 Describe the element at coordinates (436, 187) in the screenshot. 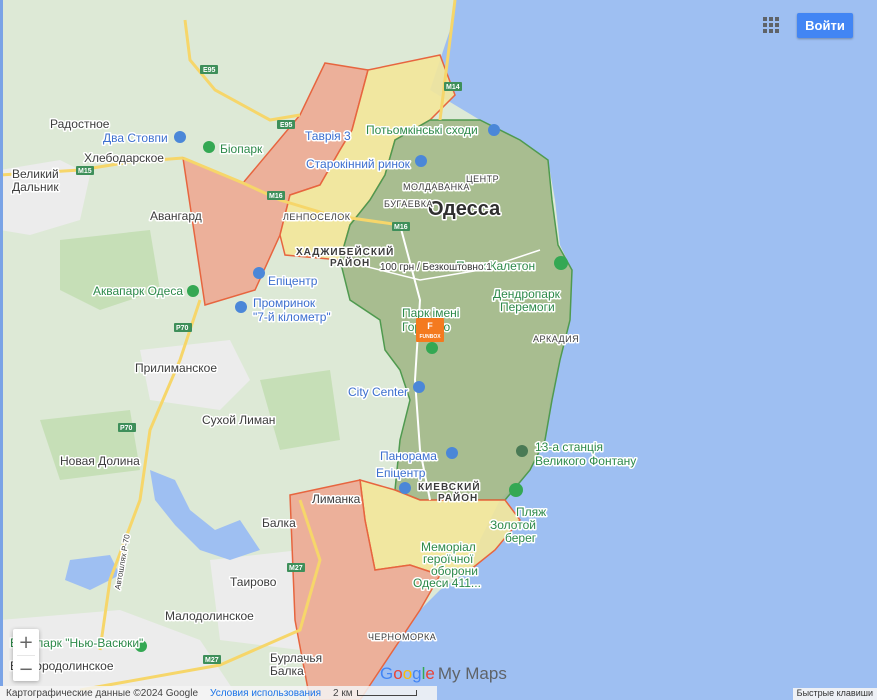

I see `district-moldavanka: МОЛДАВАНКА` at that location.